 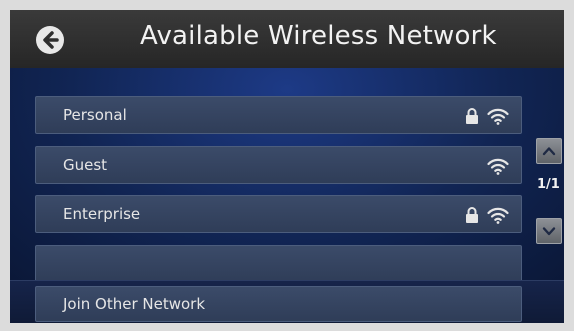 I want to click on chevron-up-icon, so click(x=549, y=151).